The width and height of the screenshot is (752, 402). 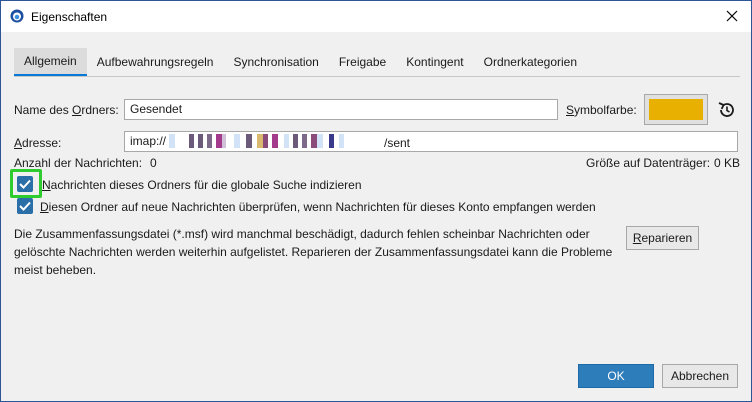 What do you see at coordinates (50, 62) in the screenshot?
I see `tab-allgemein: Allgemein` at bounding box center [50, 62].